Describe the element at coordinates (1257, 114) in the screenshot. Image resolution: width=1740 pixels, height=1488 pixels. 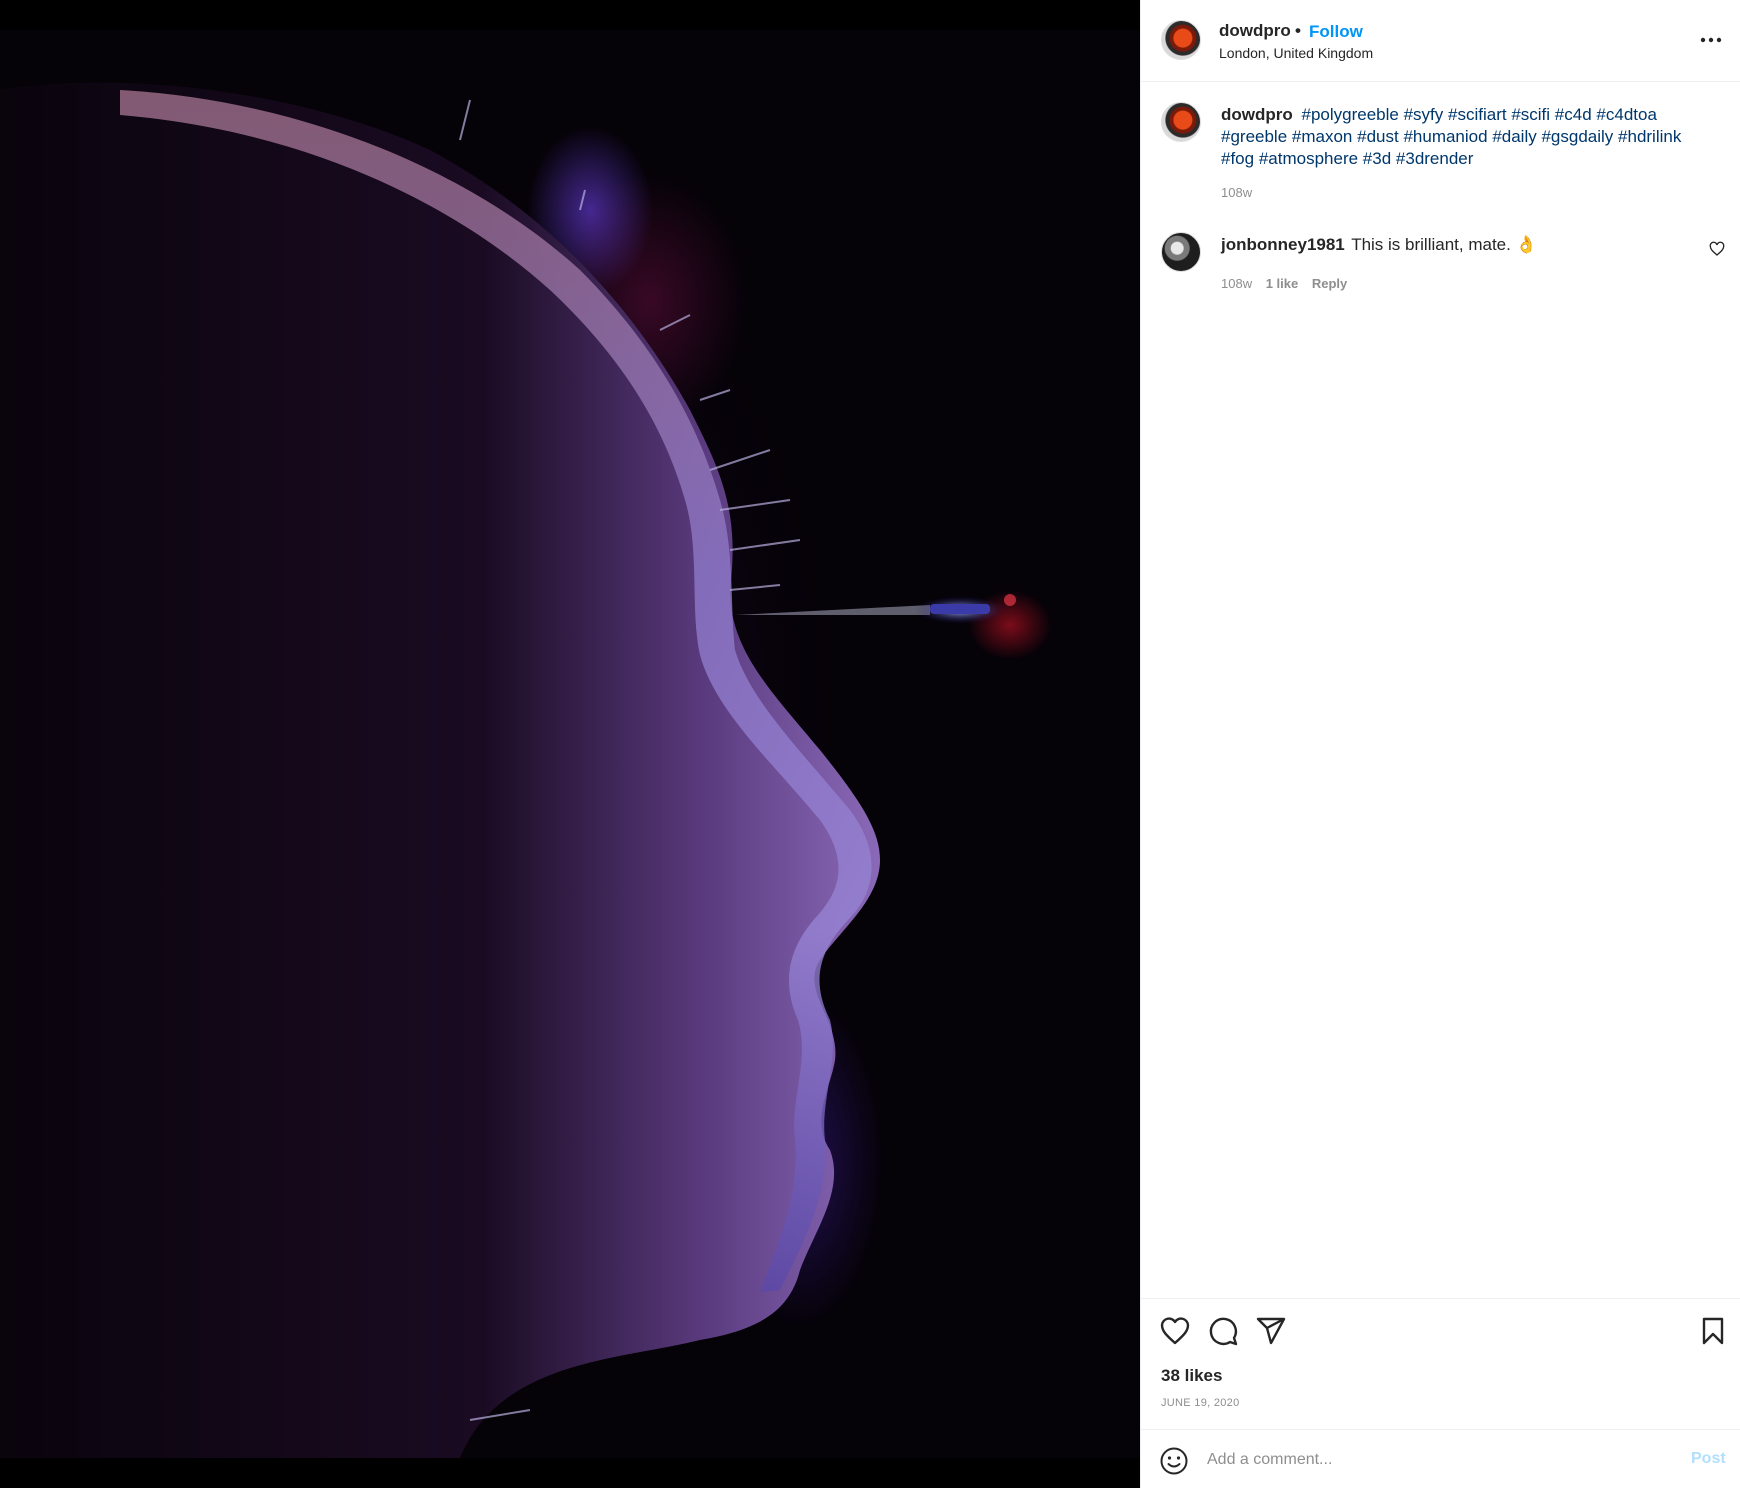
I see `caption-username: dowdpro` at that location.